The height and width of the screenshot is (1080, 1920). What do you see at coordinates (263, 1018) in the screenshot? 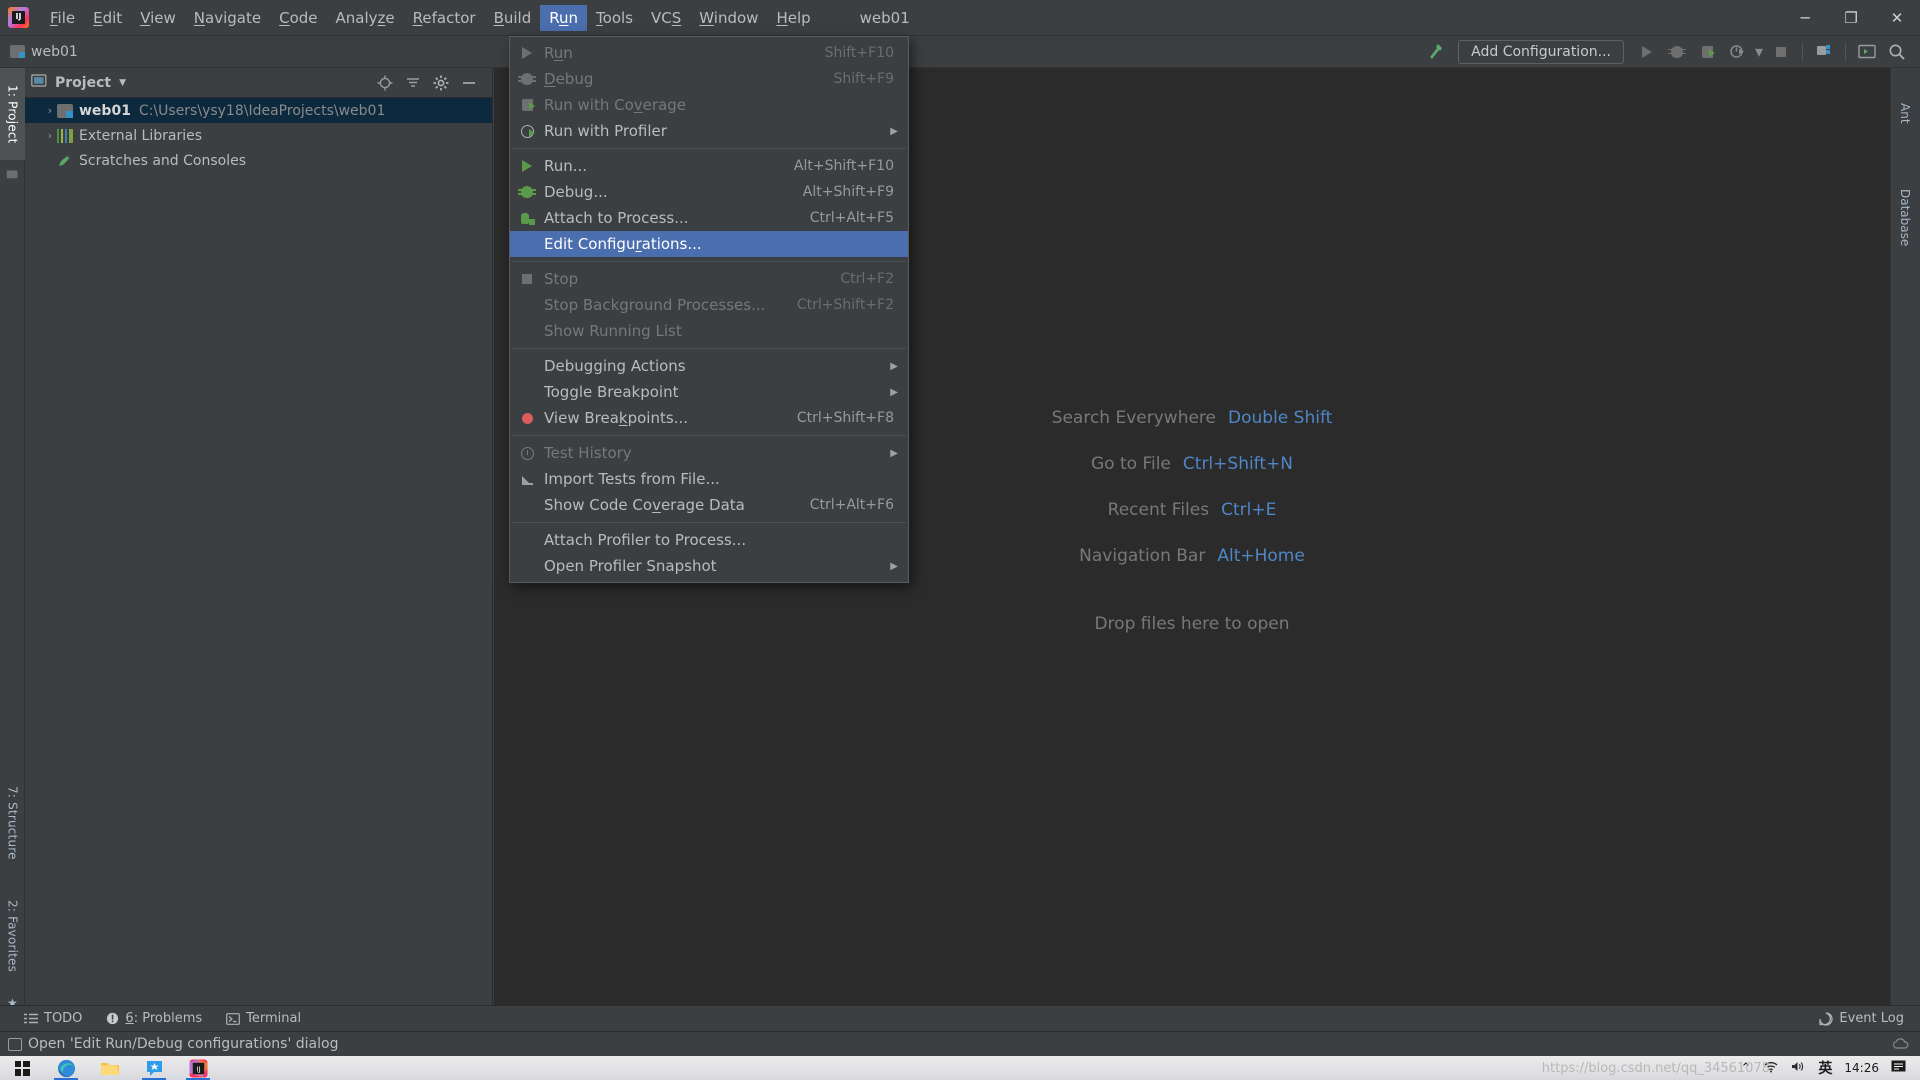
I see `bottom-item-terminal: Terminal` at bounding box center [263, 1018].